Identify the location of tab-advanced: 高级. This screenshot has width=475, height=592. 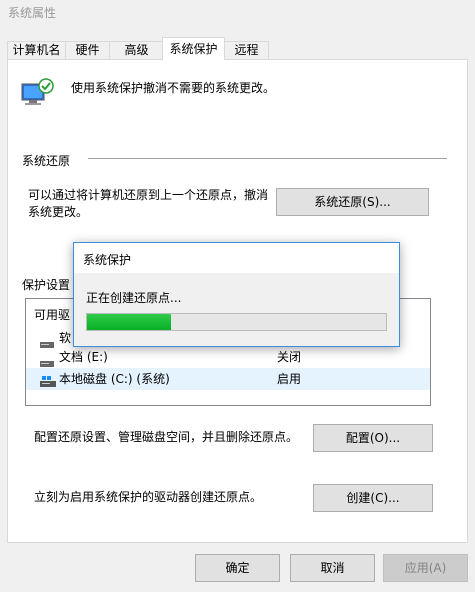
(136, 50).